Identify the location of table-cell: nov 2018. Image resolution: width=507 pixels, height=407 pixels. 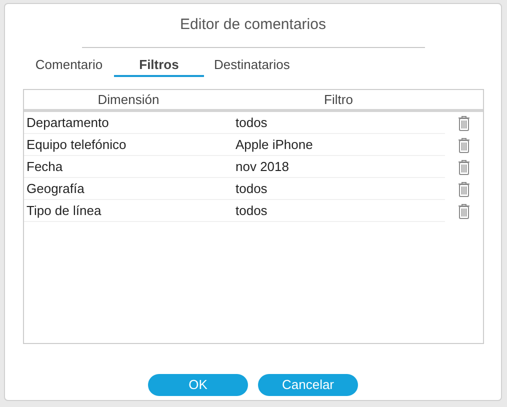
(262, 166).